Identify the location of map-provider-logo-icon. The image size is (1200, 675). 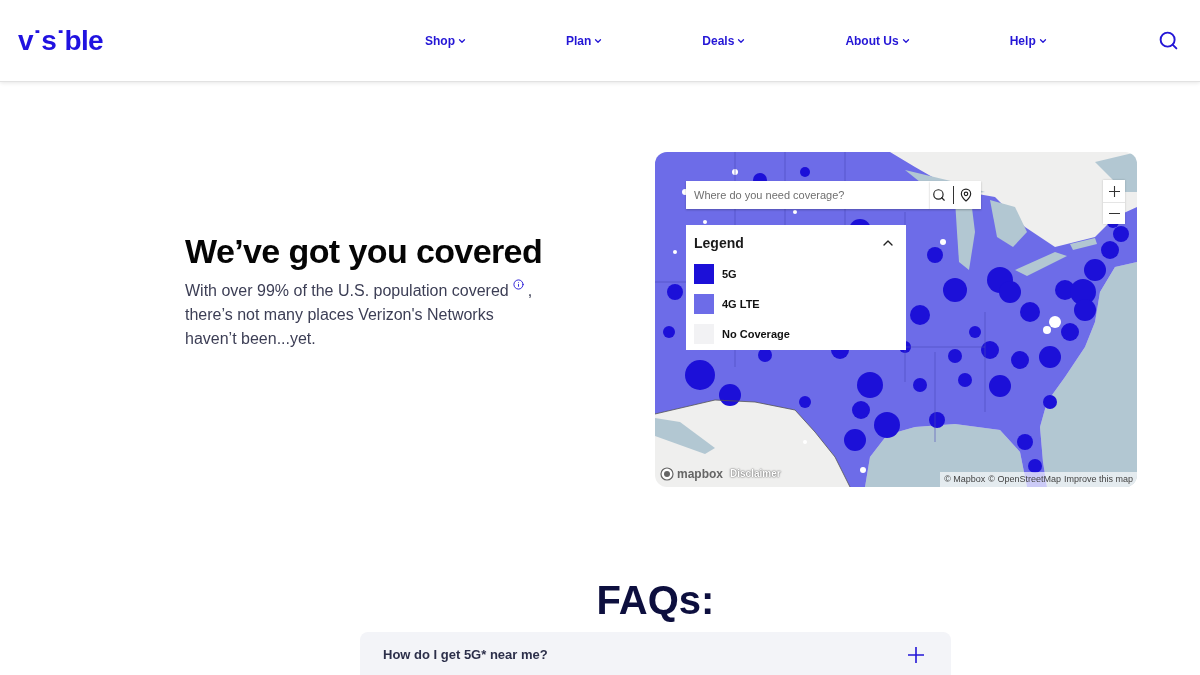
(667, 474).